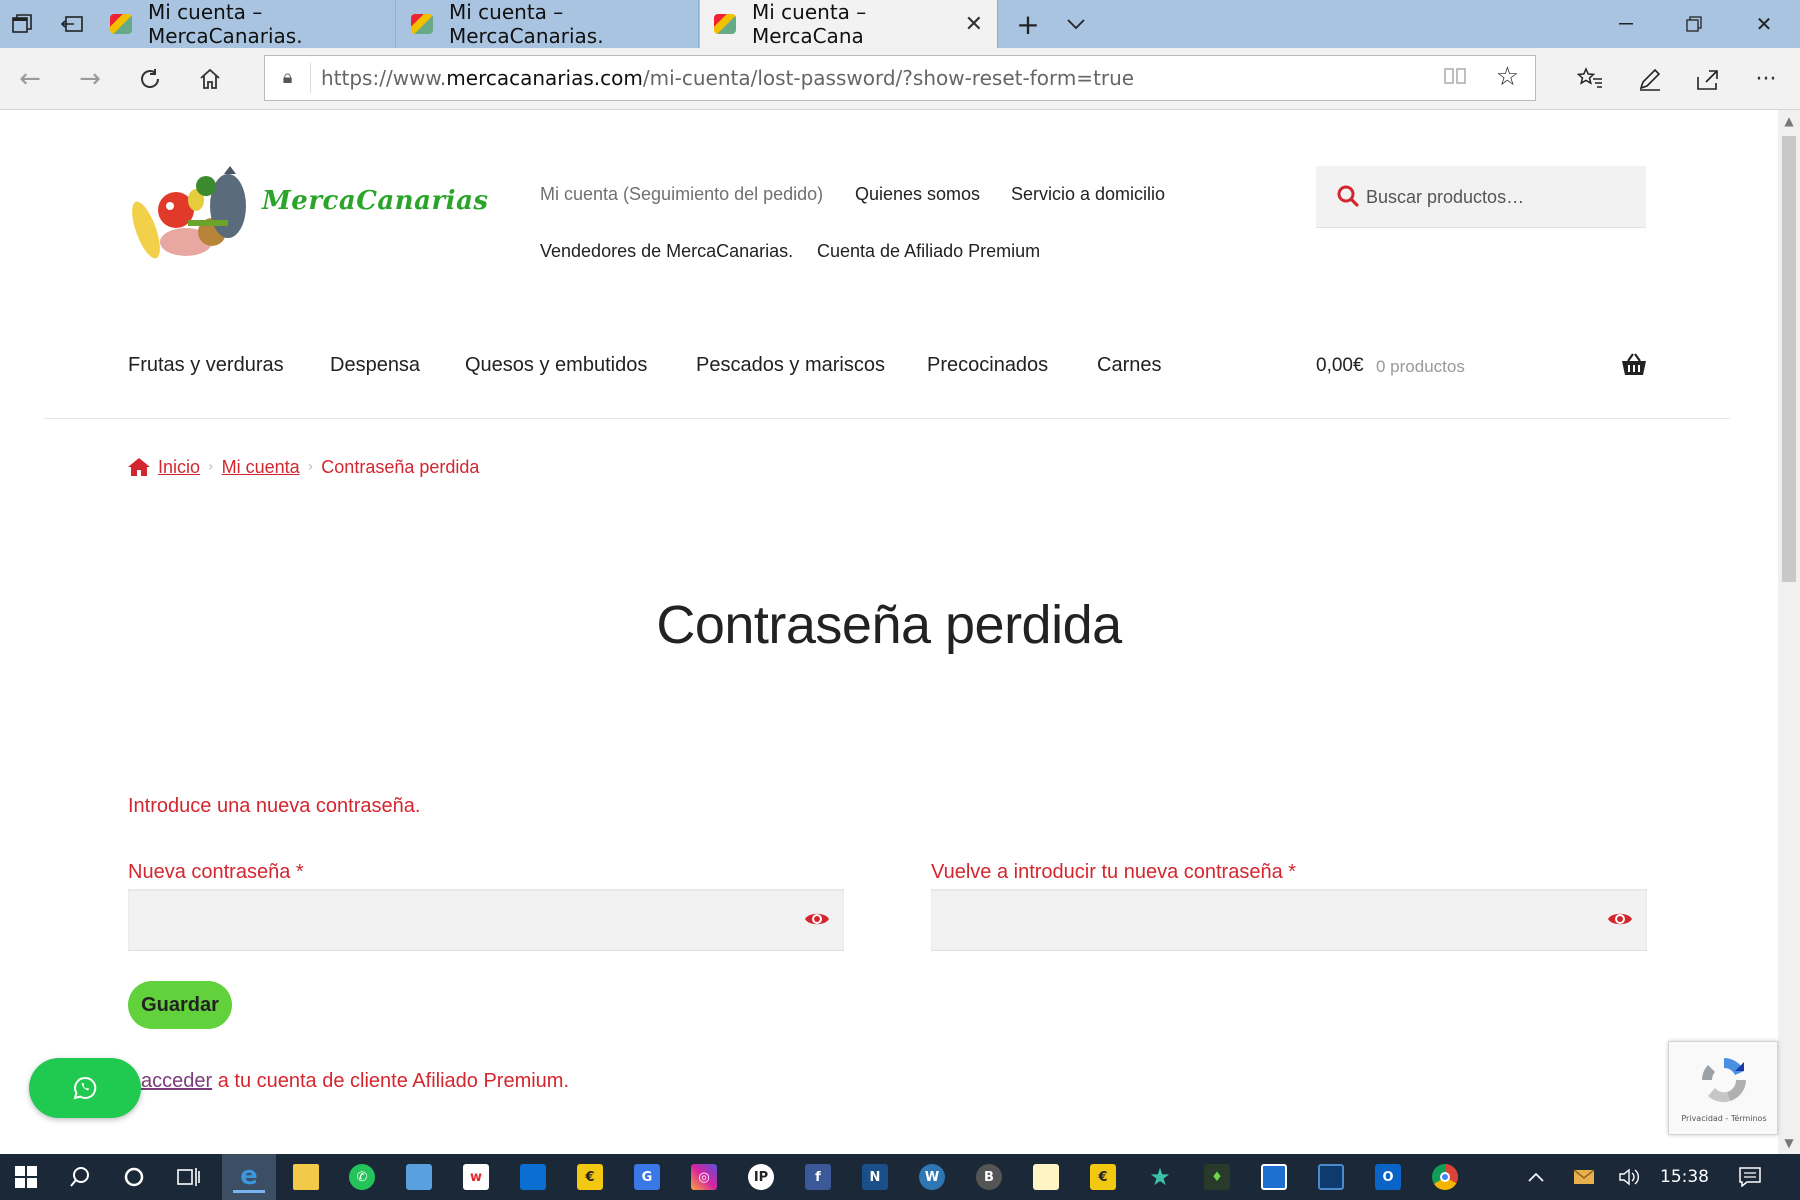 This screenshot has width=1800, height=1200. Describe the element at coordinates (476, 1177) in the screenshot. I see `wallapop-icon: w` at that location.